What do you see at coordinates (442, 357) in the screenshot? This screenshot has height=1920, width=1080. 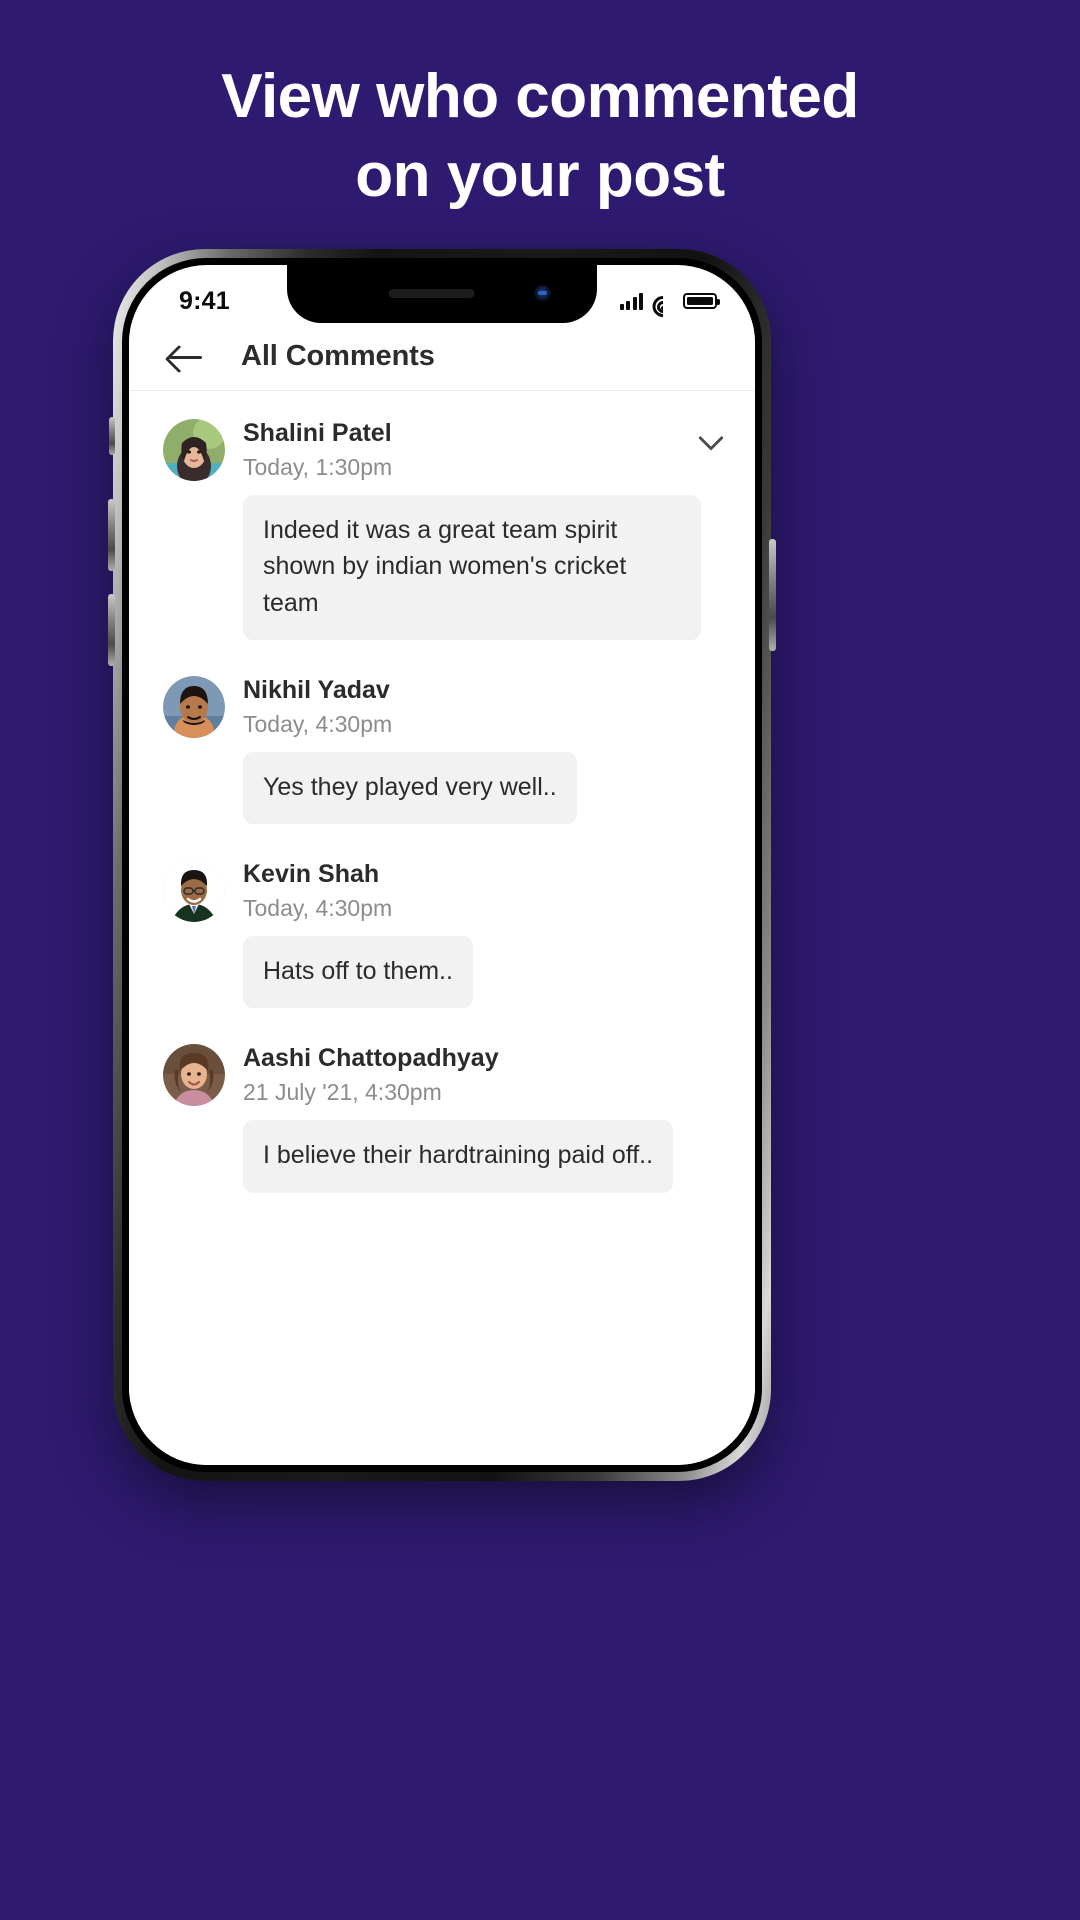 I see `app-header: All Comments` at bounding box center [442, 357].